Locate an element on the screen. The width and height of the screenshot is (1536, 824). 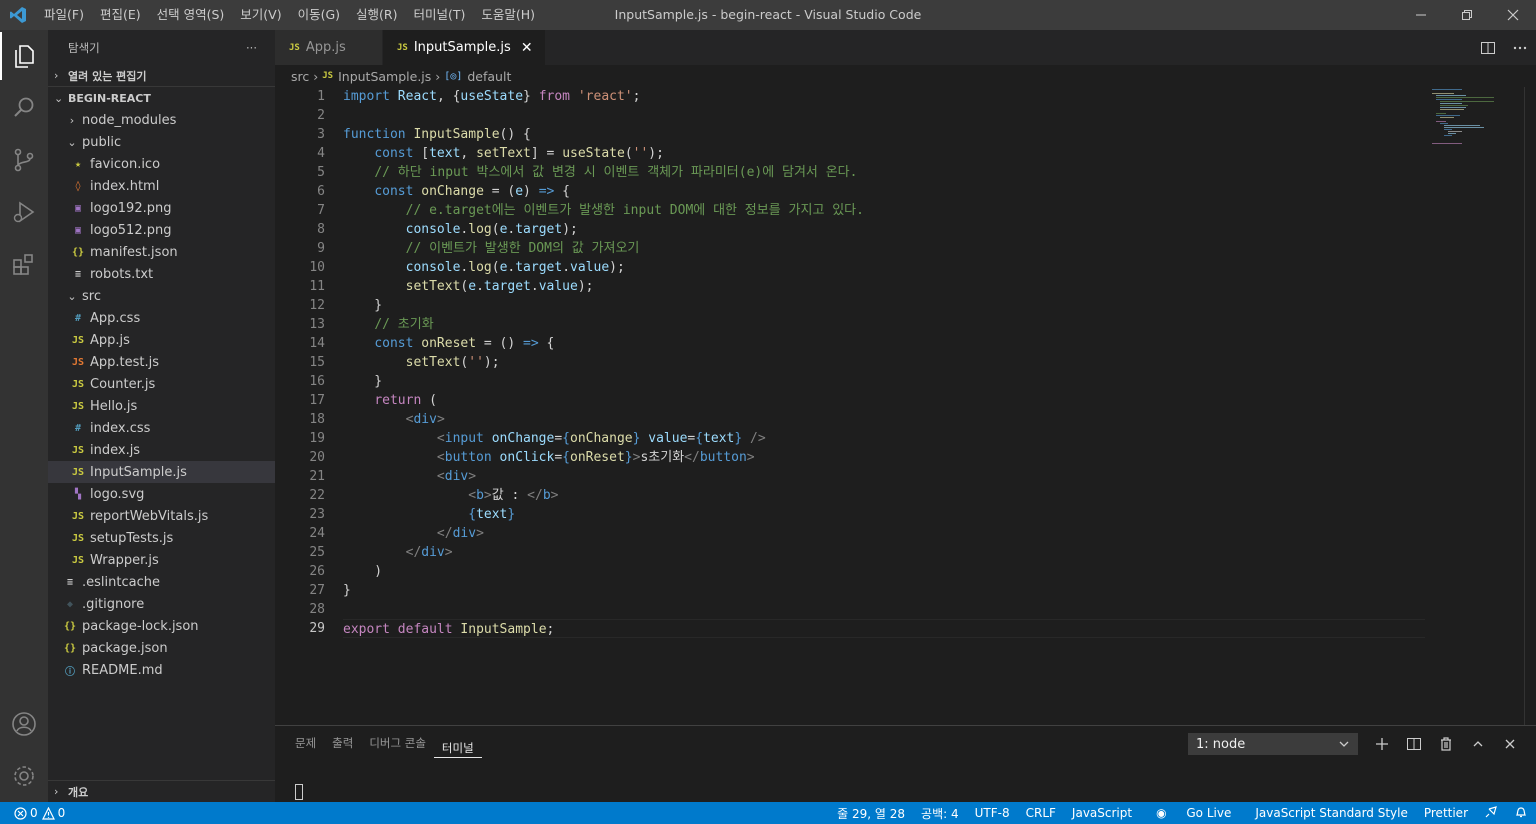
outline-section: › 개요 is located at coordinates (161, 791).